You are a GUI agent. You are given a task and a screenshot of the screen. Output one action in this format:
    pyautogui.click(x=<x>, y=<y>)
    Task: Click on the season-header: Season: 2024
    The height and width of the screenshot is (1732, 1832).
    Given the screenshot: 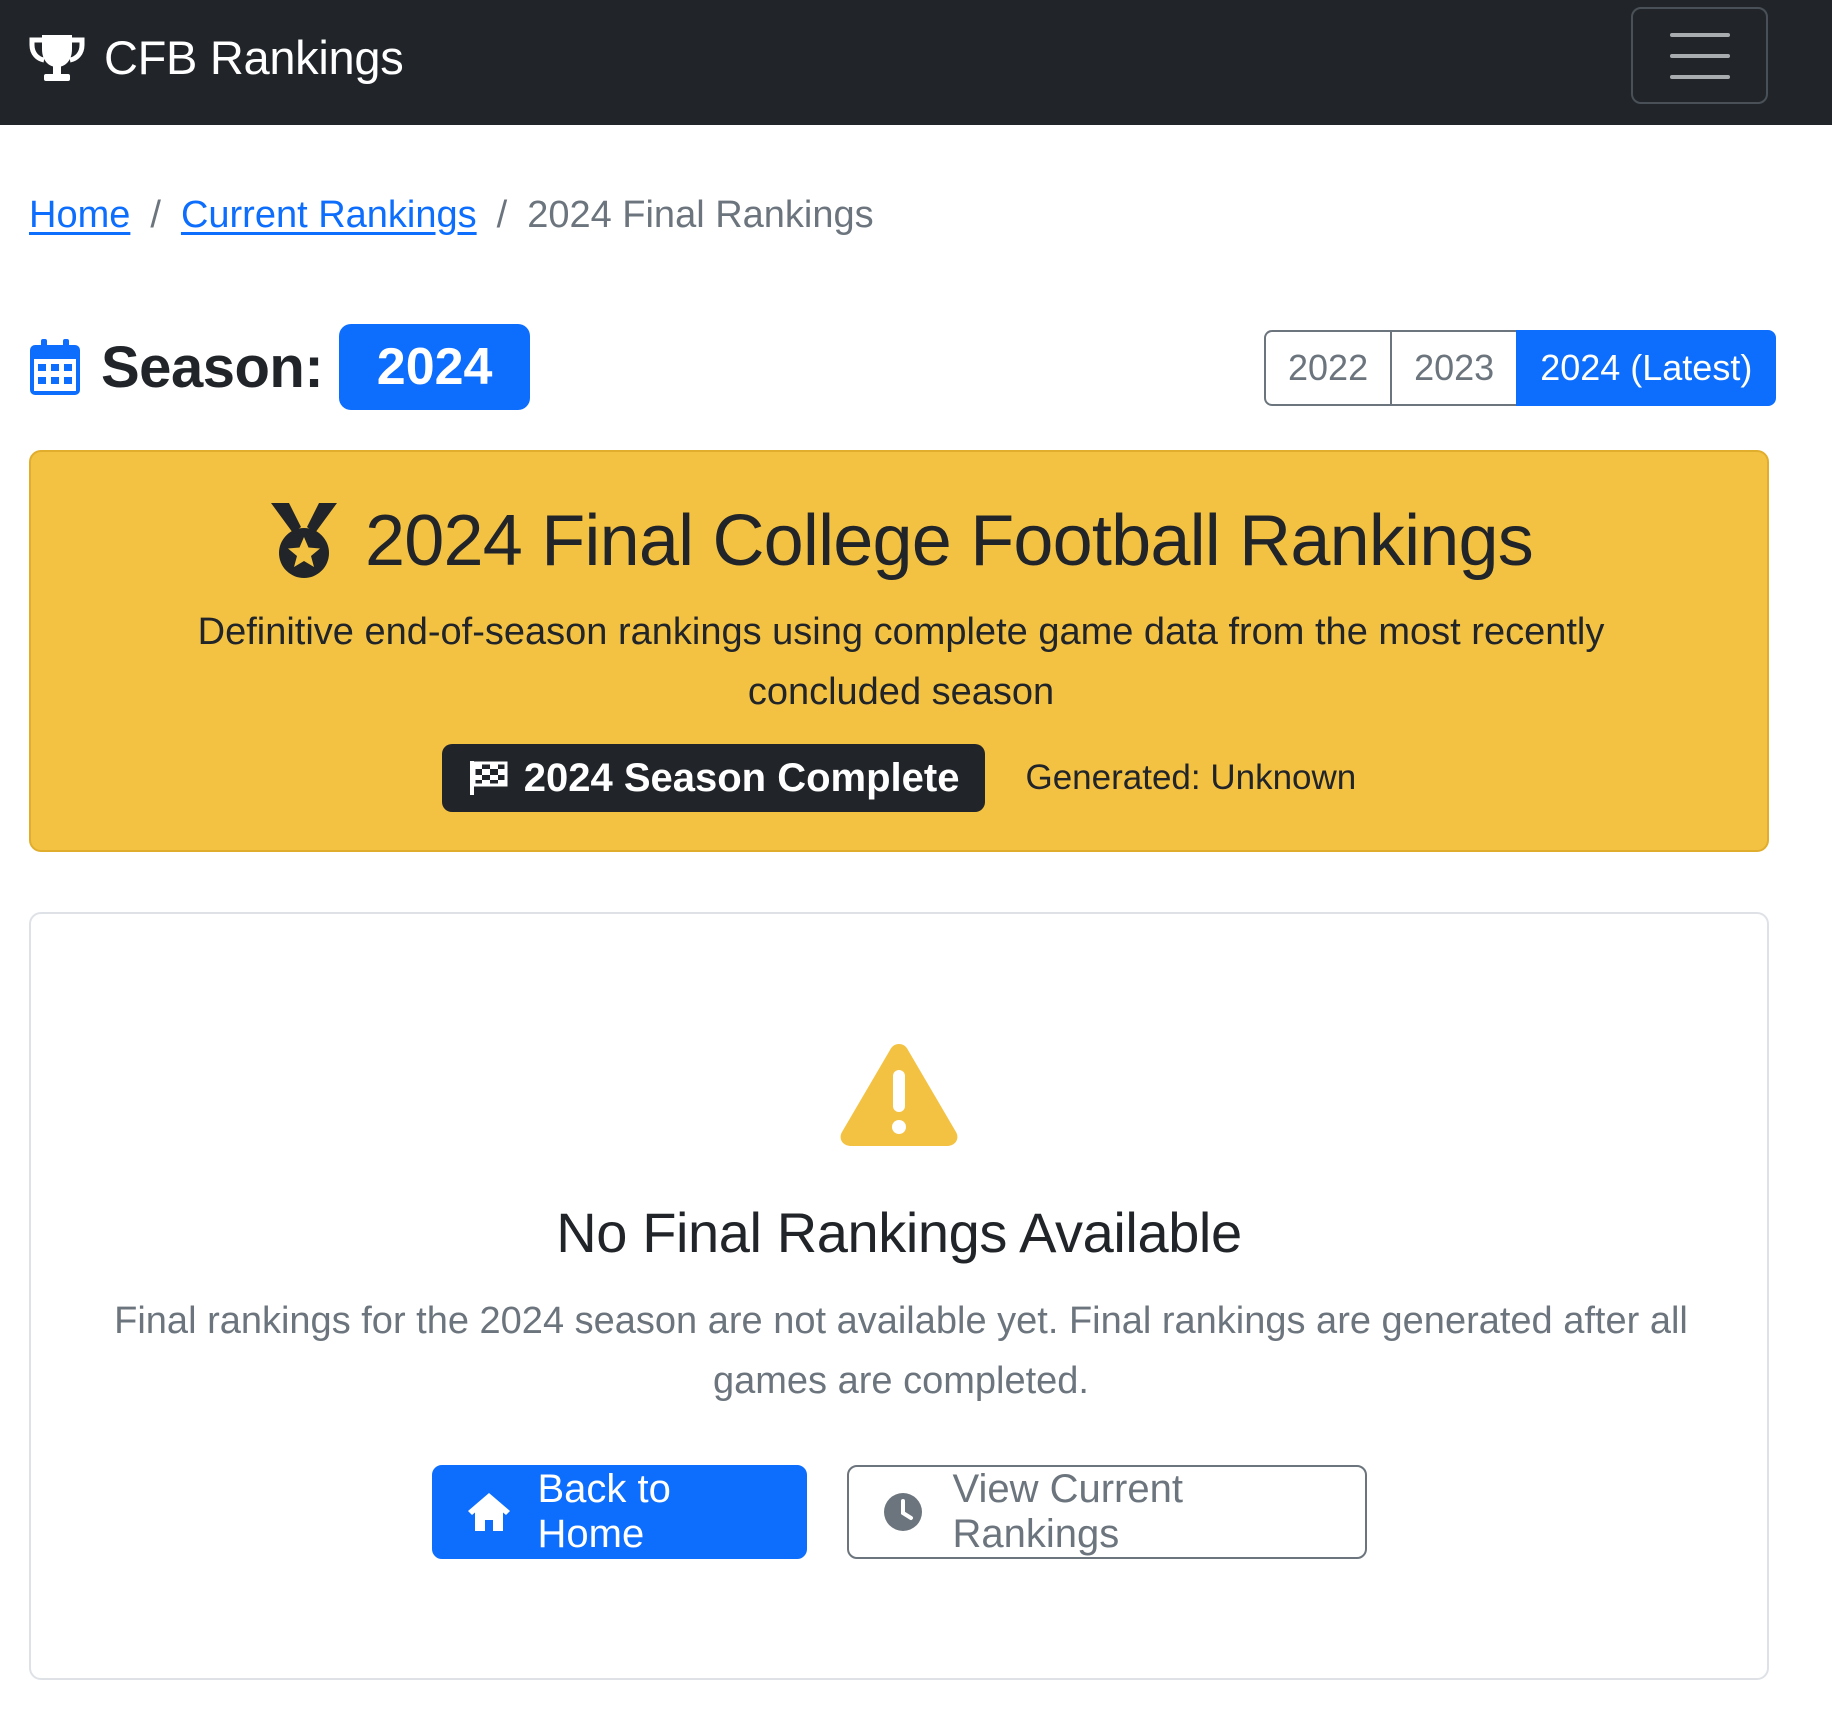 What is the action you would take?
    pyautogui.click(x=280, y=367)
    